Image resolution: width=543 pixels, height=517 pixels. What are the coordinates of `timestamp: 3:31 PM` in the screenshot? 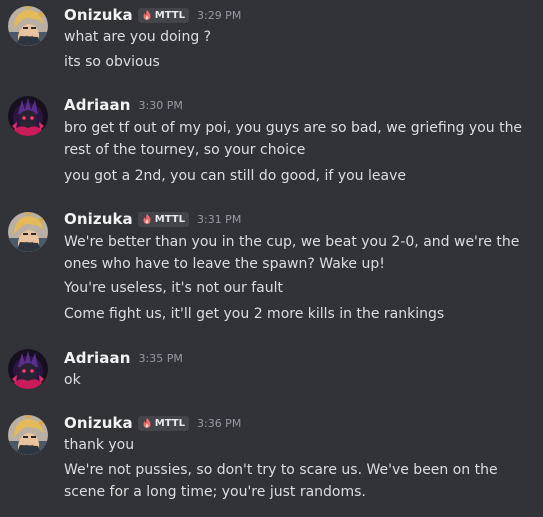 It's located at (219, 219).